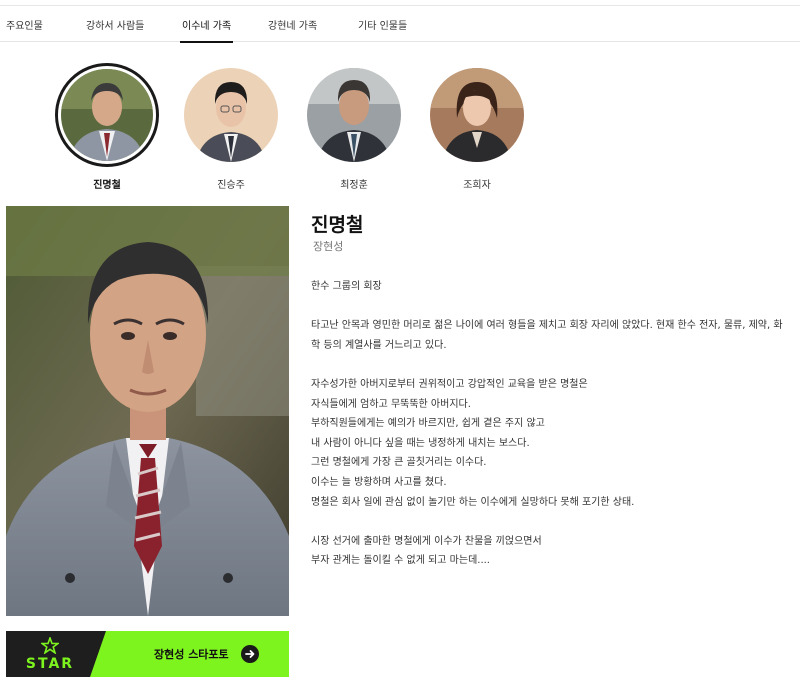 The width and height of the screenshot is (800, 687). Describe the element at coordinates (379, 345) in the screenshot. I see `description-line: 학 등의 계열사를 거느리고 있다.` at that location.